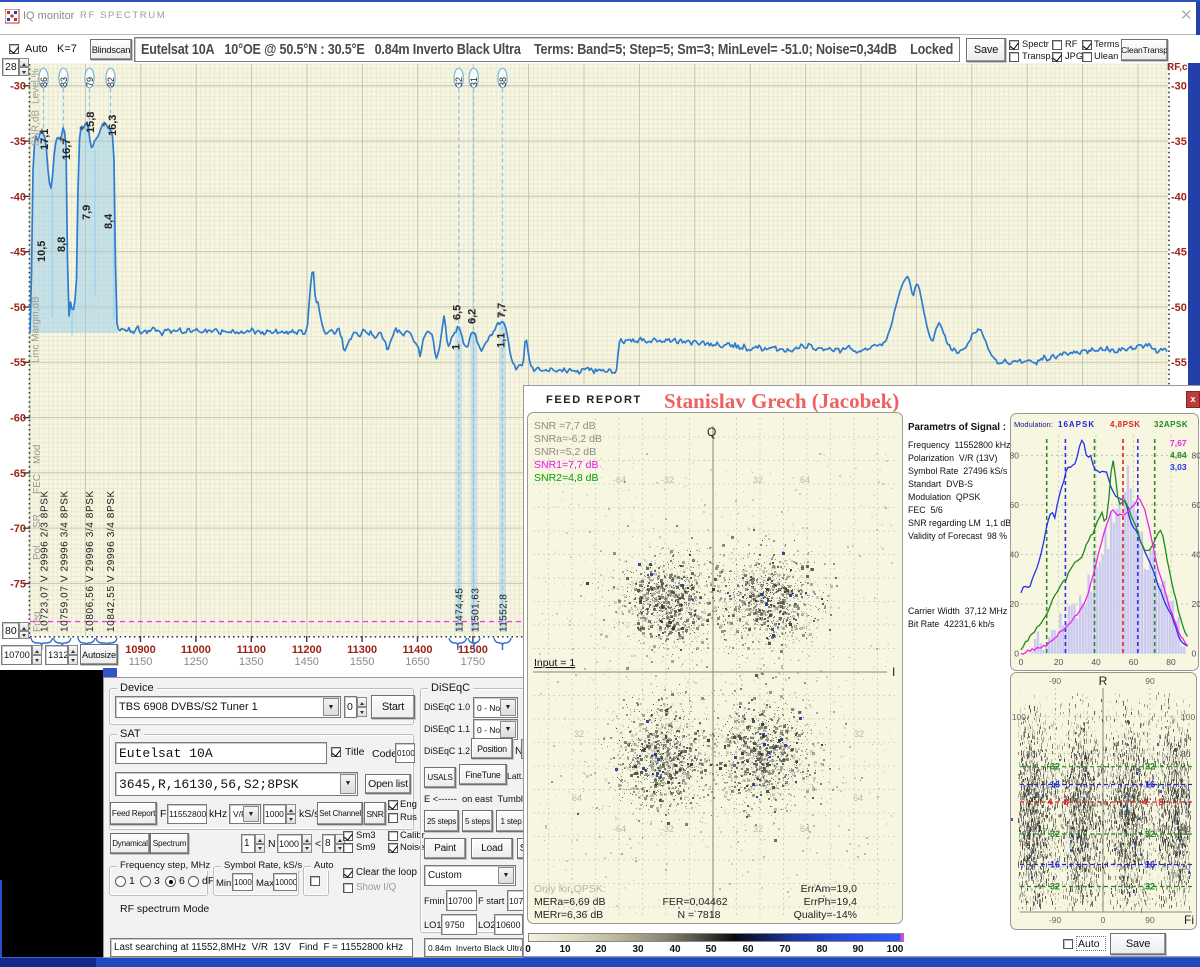 The width and height of the screenshot is (1200, 967). I want to click on svg-text: 11000, so click(196, 650).